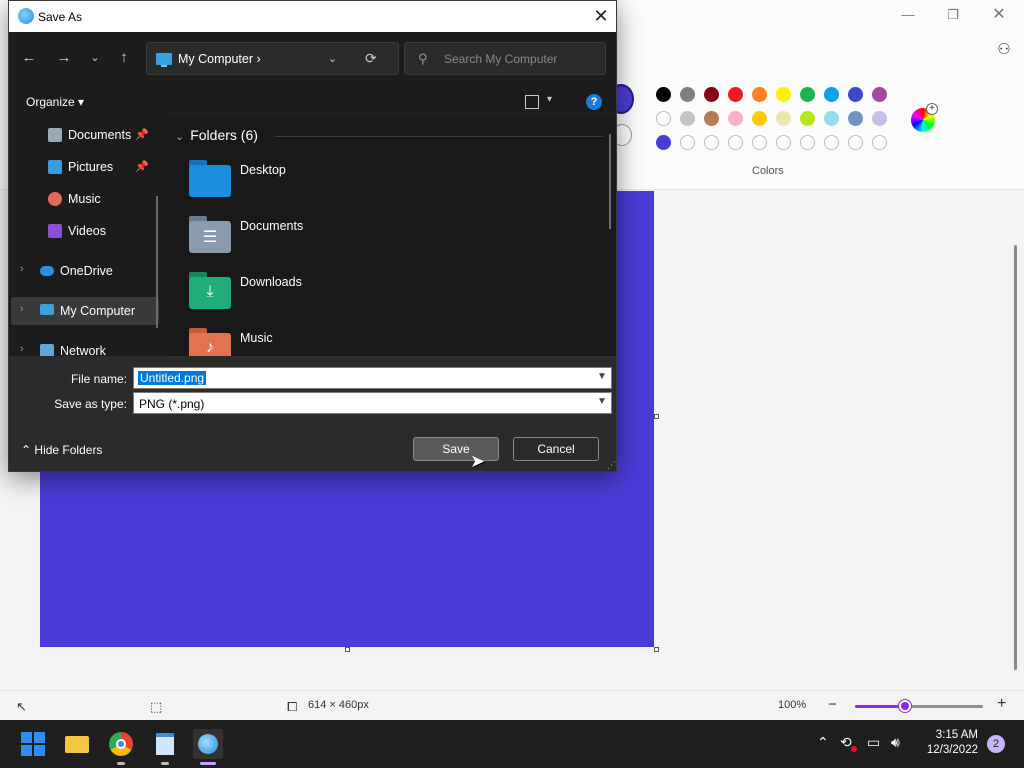 This screenshot has width=1024, height=768. What do you see at coordinates (124, 58) in the screenshot?
I see `up-arrow-icon: ↑` at bounding box center [124, 58].